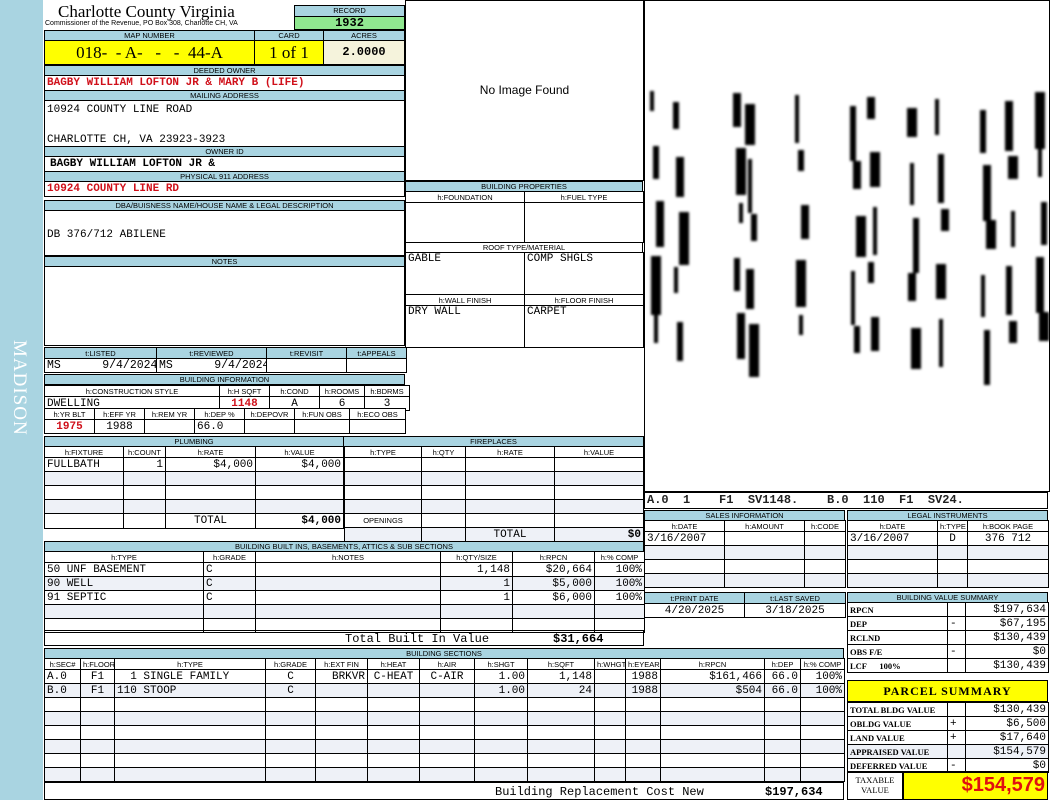  What do you see at coordinates (364, 52) in the screenshot?
I see `acres-value: 2.0000` at bounding box center [364, 52].